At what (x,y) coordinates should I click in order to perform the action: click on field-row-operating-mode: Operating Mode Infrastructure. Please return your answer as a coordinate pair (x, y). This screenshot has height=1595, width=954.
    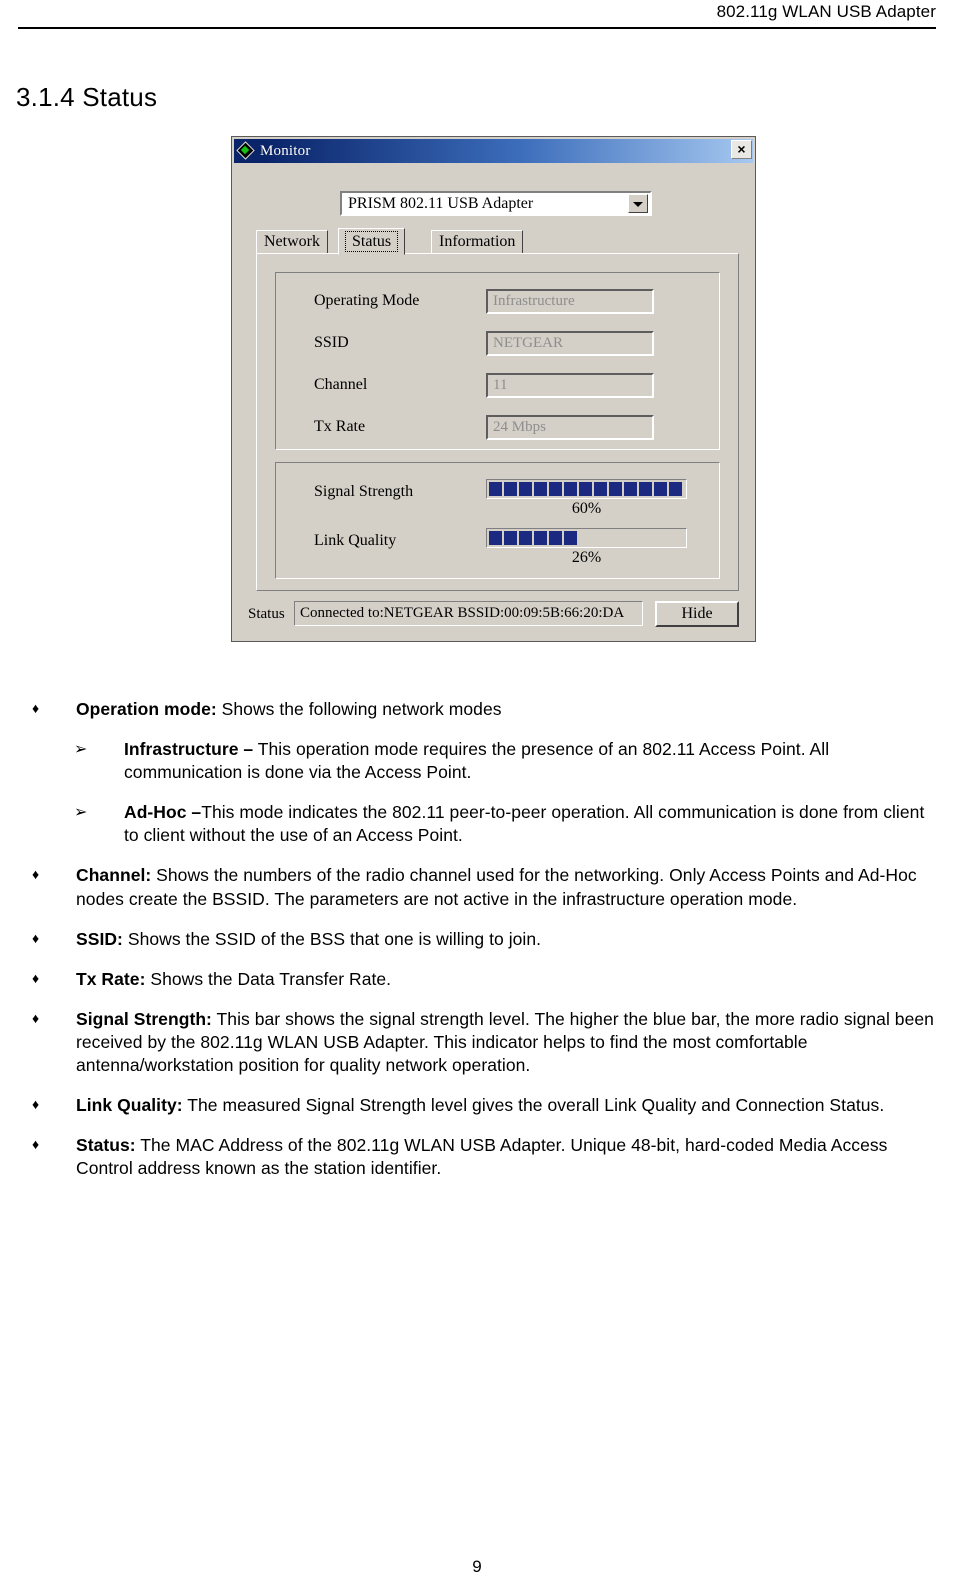
    Looking at the image, I should click on (506, 302).